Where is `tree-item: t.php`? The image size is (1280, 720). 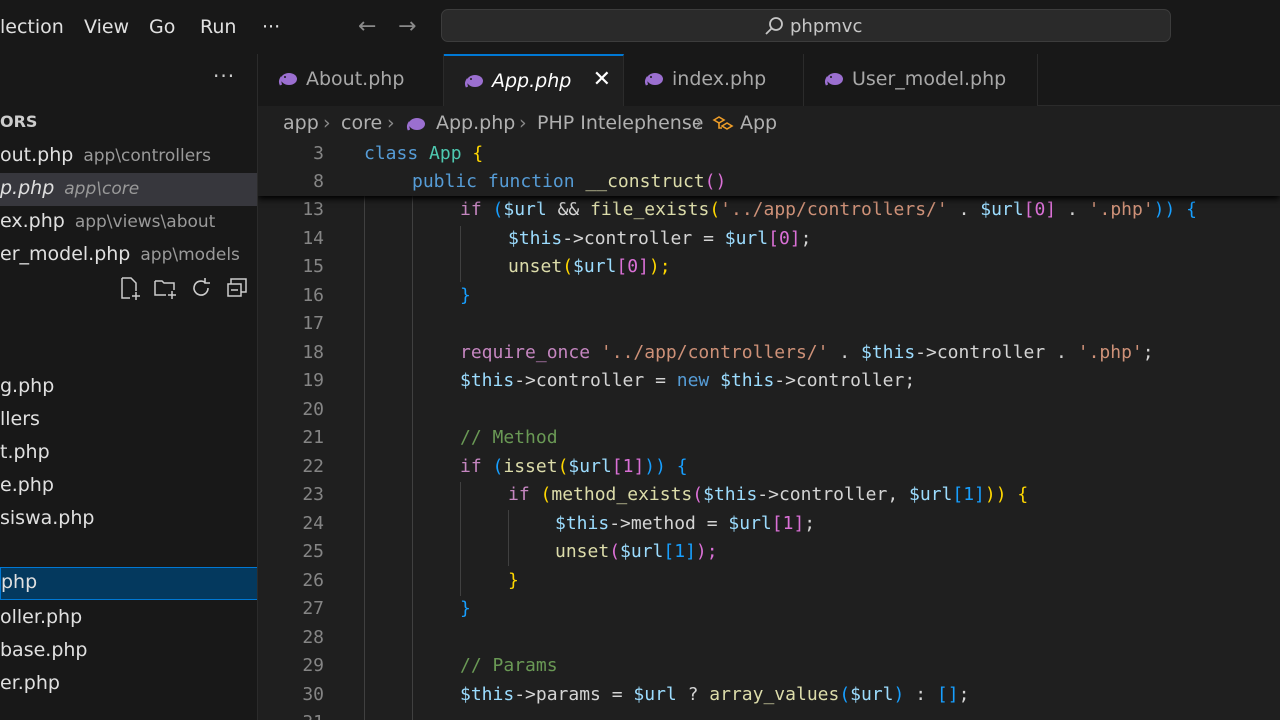 tree-item: t.php is located at coordinates (128, 453).